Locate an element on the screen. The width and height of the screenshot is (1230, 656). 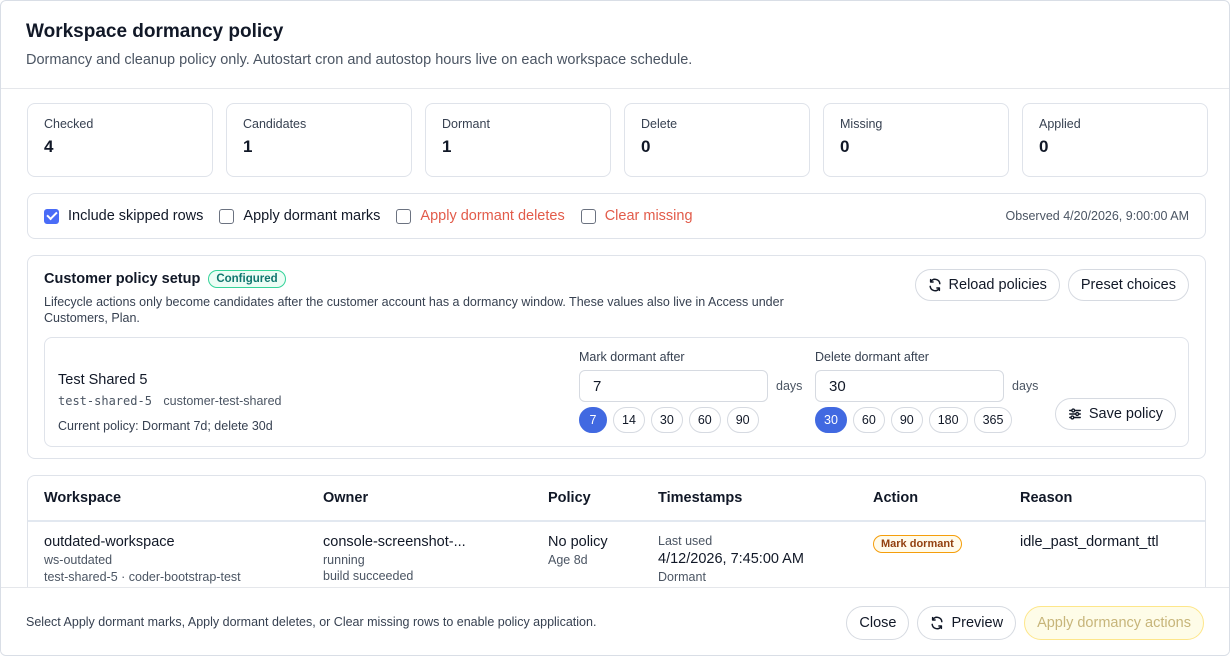
mark-dormant-input: 7 is located at coordinates (673, 386).